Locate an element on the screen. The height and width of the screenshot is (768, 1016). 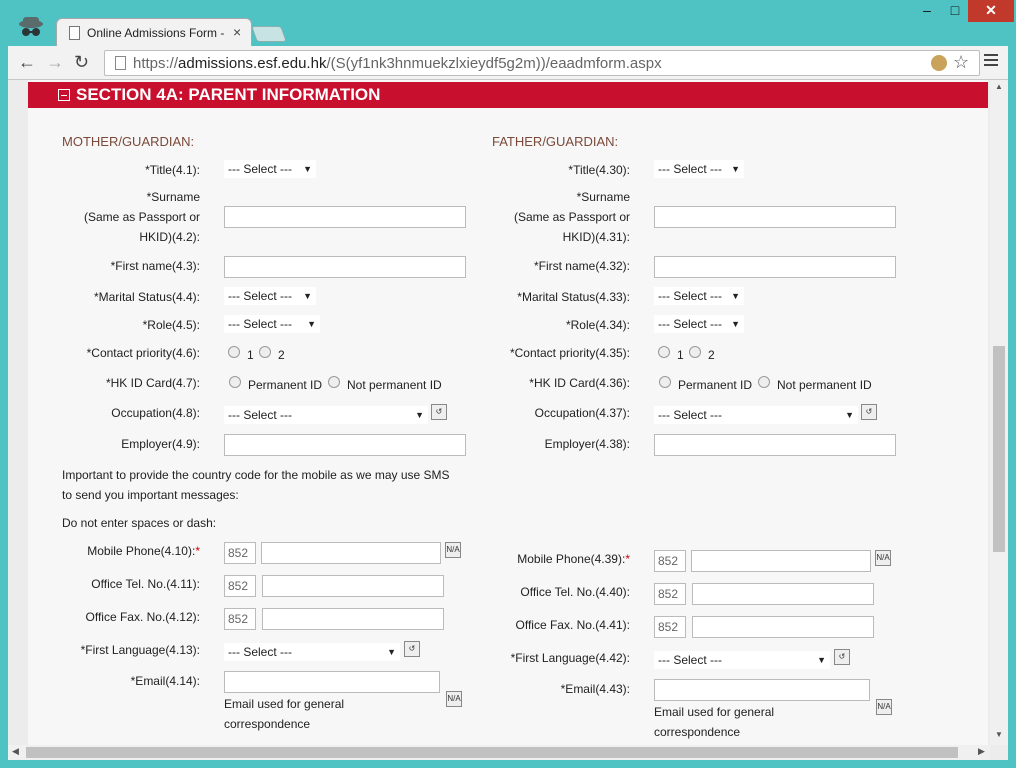
father-hkid-permanent-radio is located at coordinates (665, 382).